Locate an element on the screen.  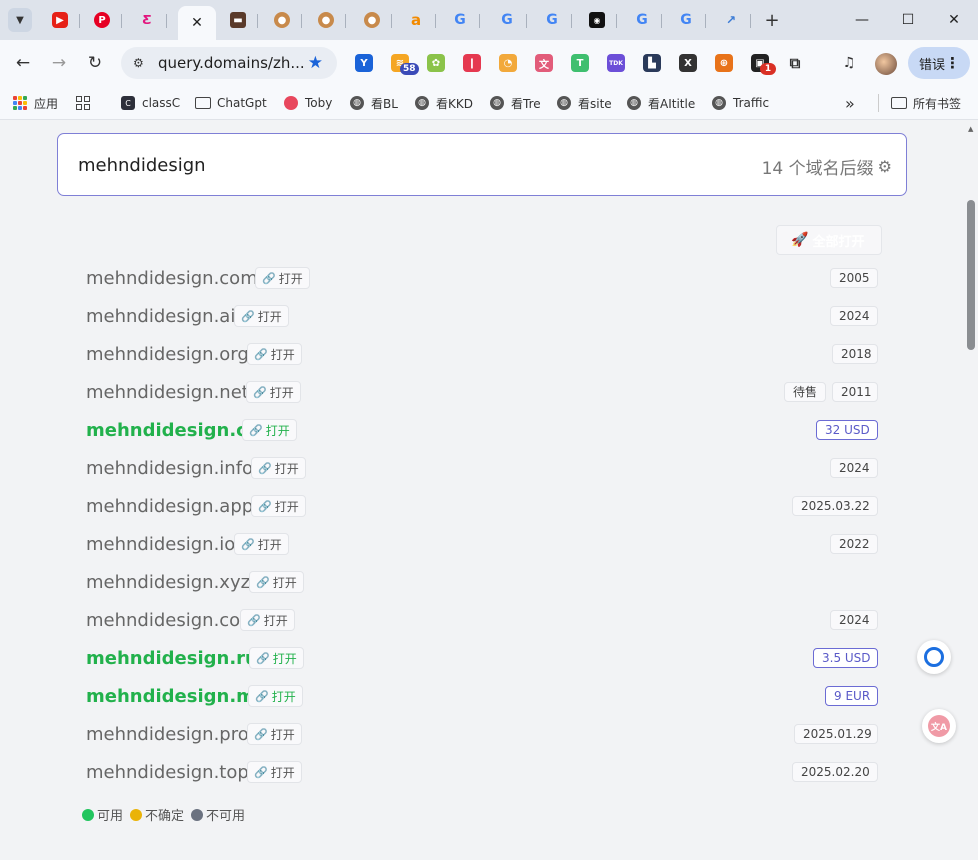
media-control-icon: ♫ is located at coordinates (849, 63).